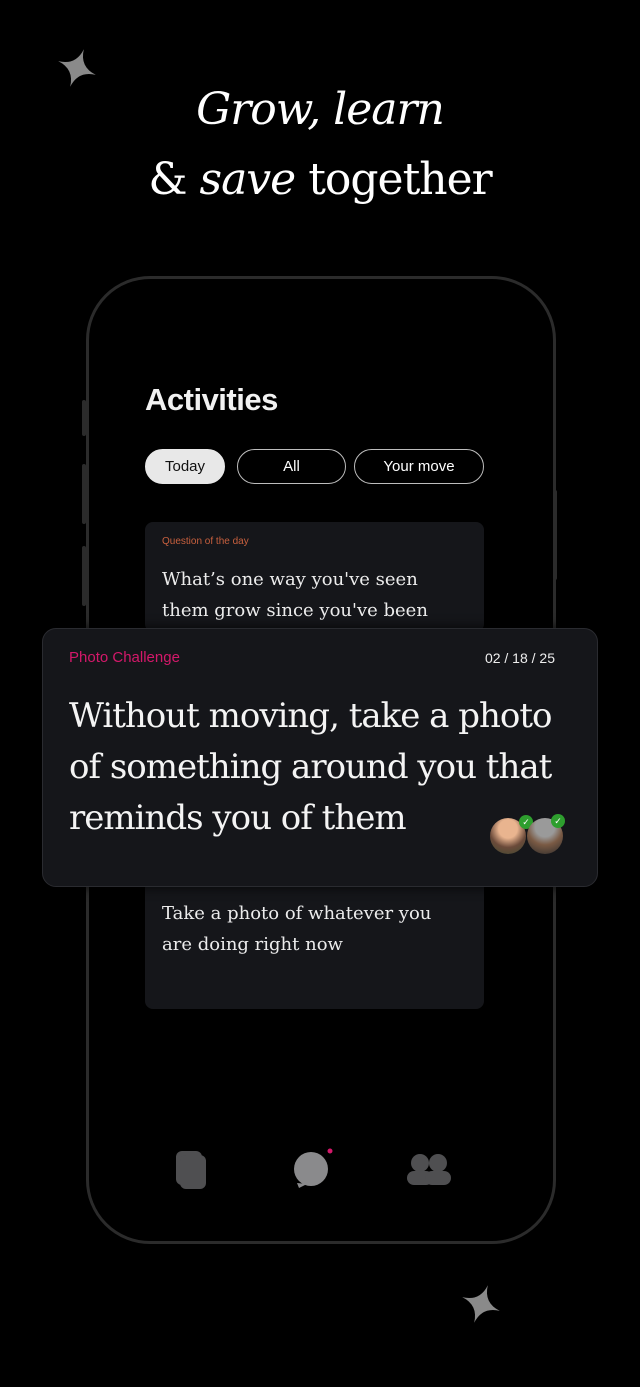  What do you see at coordinates (185, 466) in the screenshot?
I see `filter-today: Today` at bounding box center [185, 466].